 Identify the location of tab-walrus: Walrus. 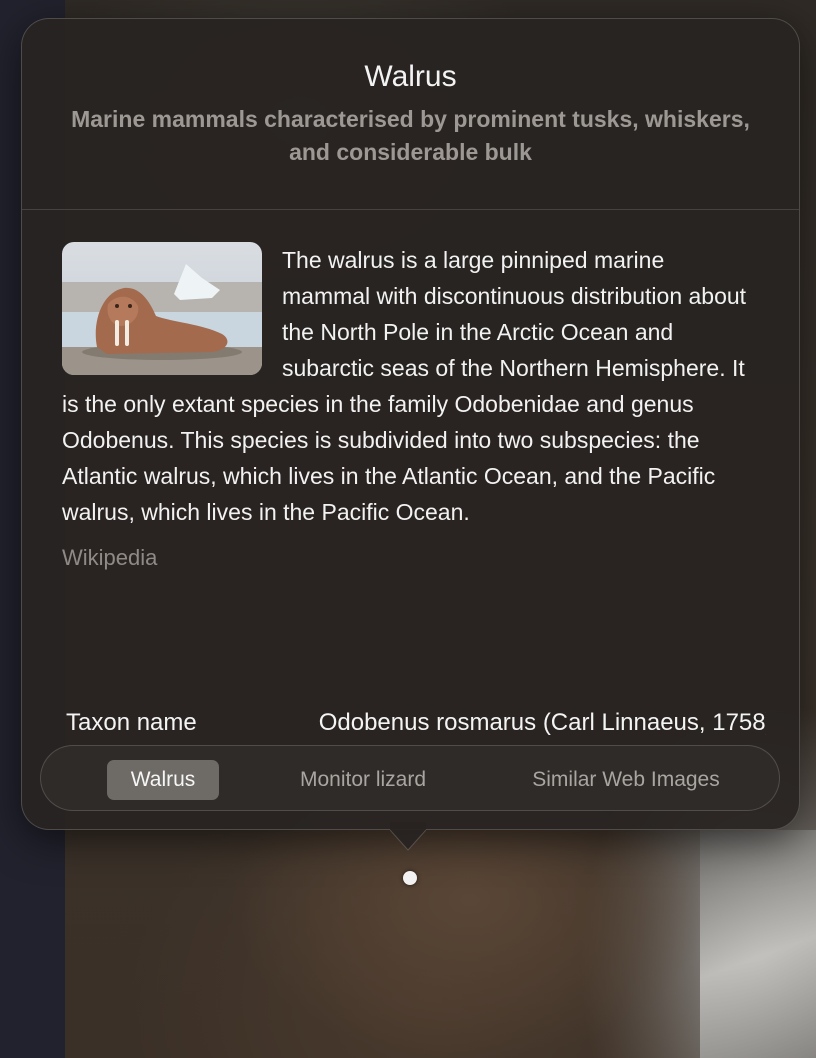
(163, 780).